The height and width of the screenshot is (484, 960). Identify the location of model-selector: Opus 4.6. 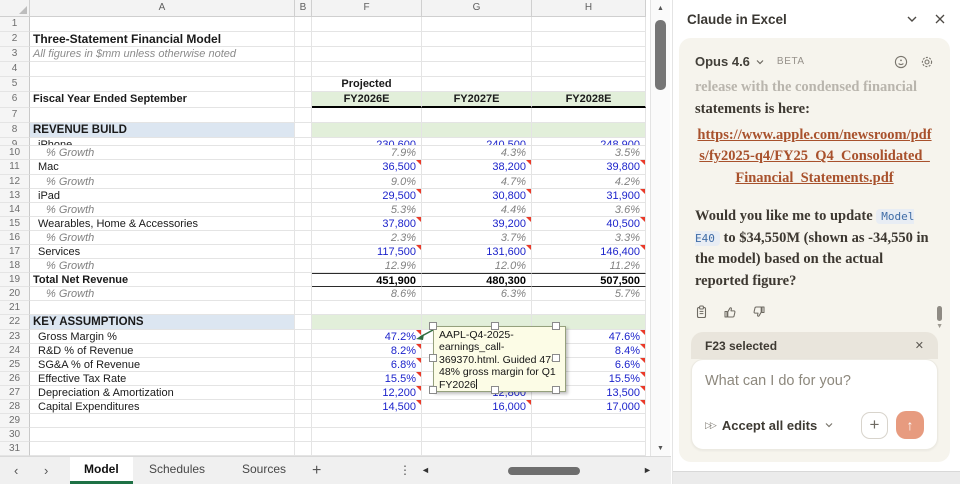
(722, 61).